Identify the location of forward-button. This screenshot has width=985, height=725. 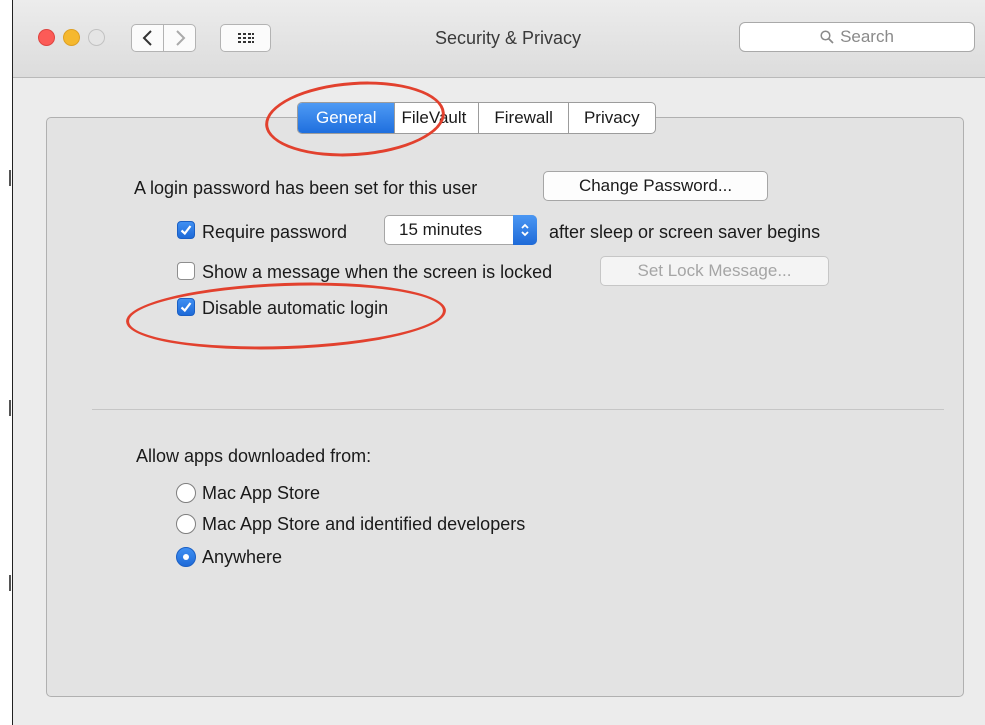
(179, 38).